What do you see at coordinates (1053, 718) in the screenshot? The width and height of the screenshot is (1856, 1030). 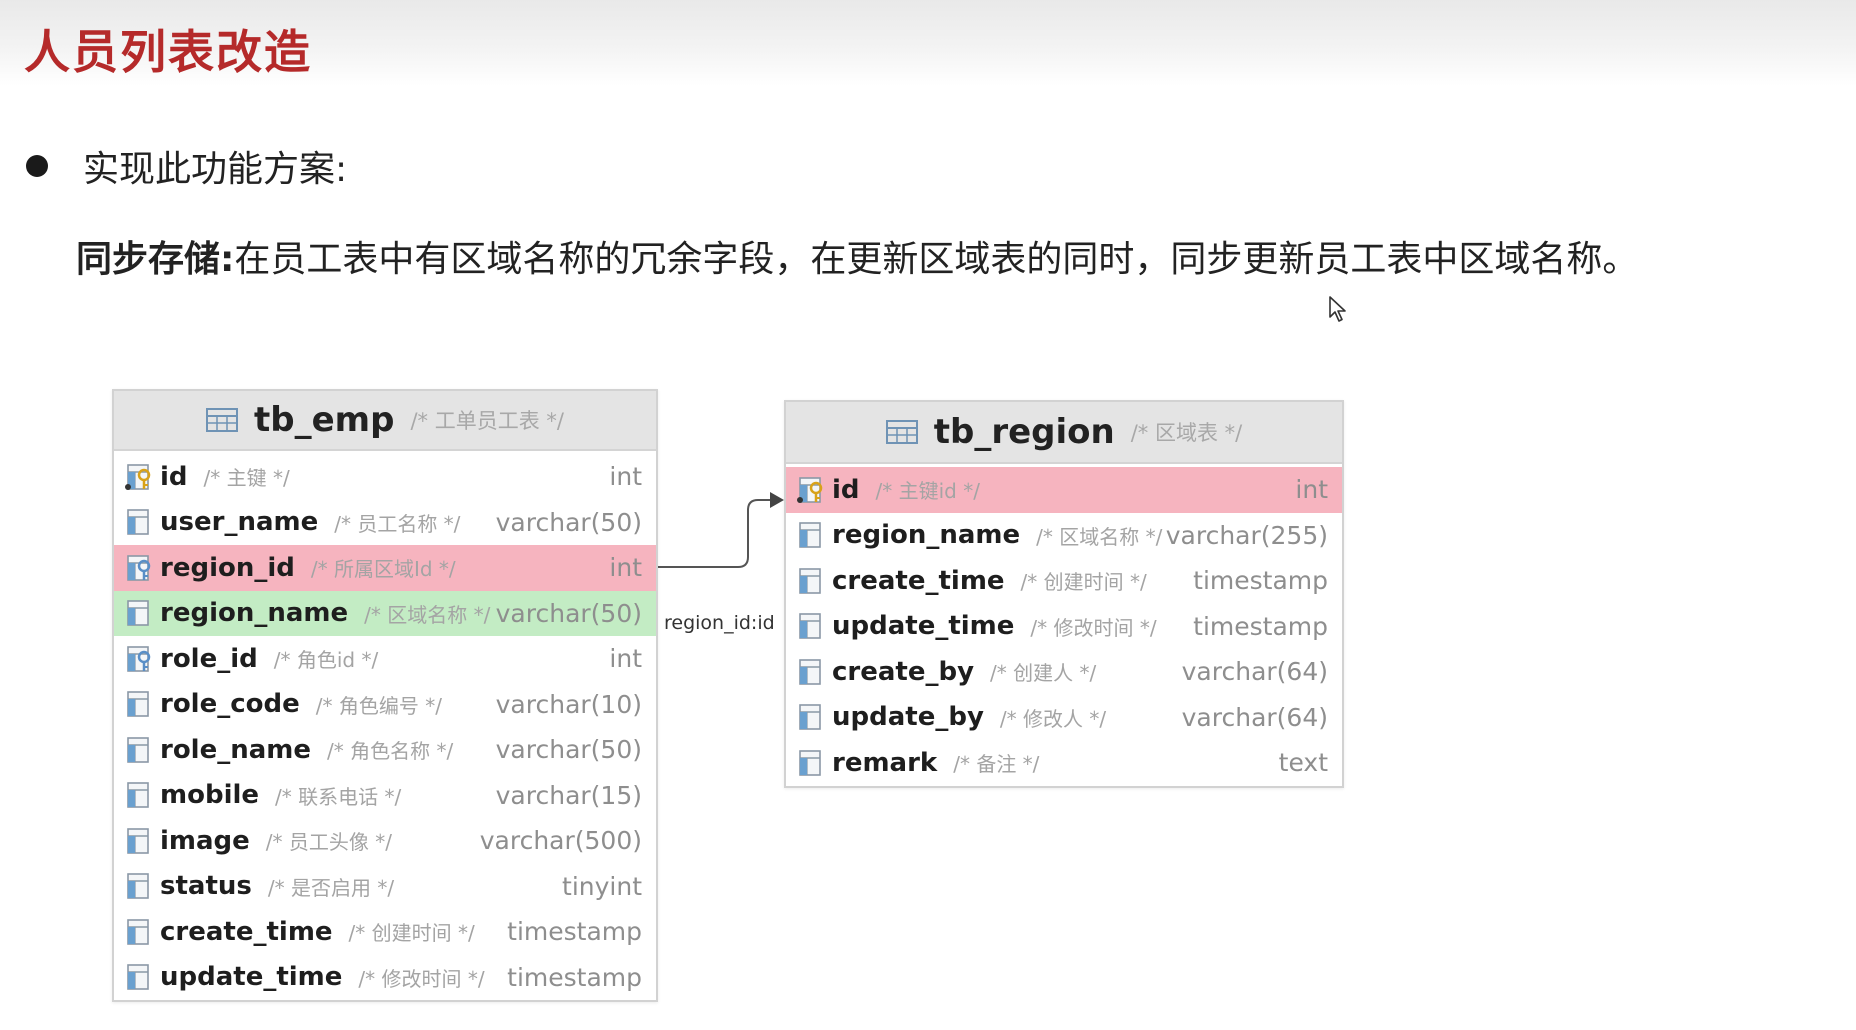 I see `column-comment: /* 修改人 */` at bounding box center [1053, 718].